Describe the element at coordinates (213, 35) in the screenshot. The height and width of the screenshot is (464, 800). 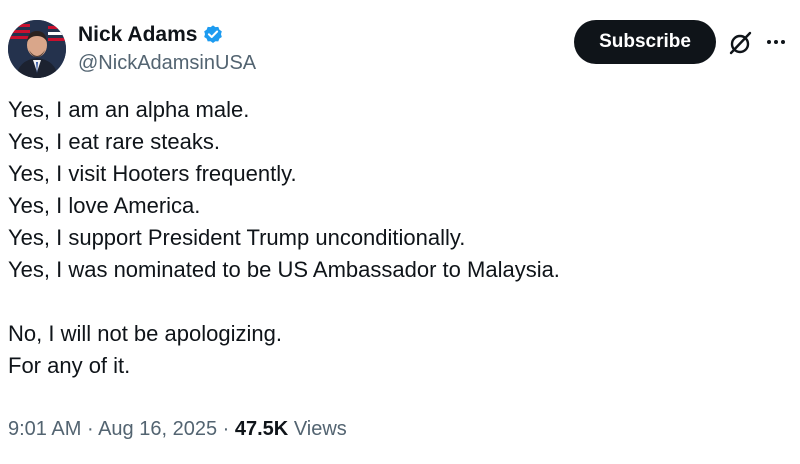
I see `verified-badge-icon` at that location.